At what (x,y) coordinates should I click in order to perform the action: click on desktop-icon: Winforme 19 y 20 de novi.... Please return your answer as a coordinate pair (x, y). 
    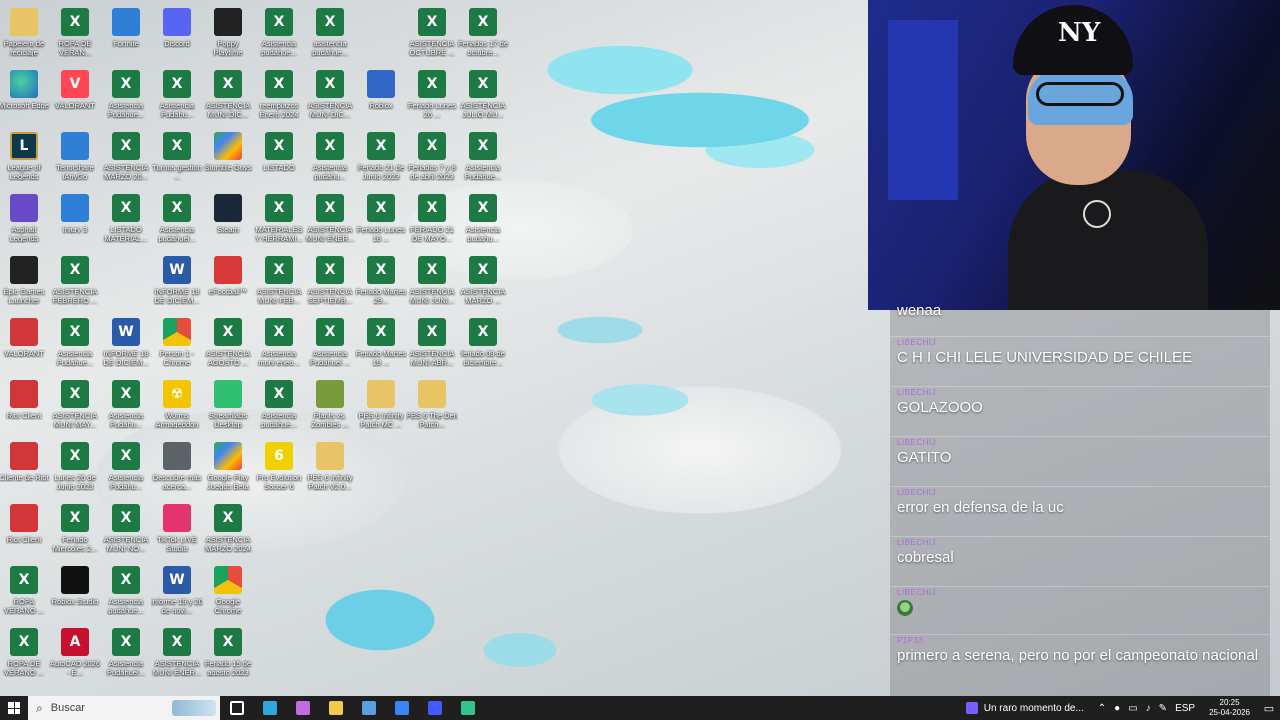
    Looking at the image, I should click on (177, 592).